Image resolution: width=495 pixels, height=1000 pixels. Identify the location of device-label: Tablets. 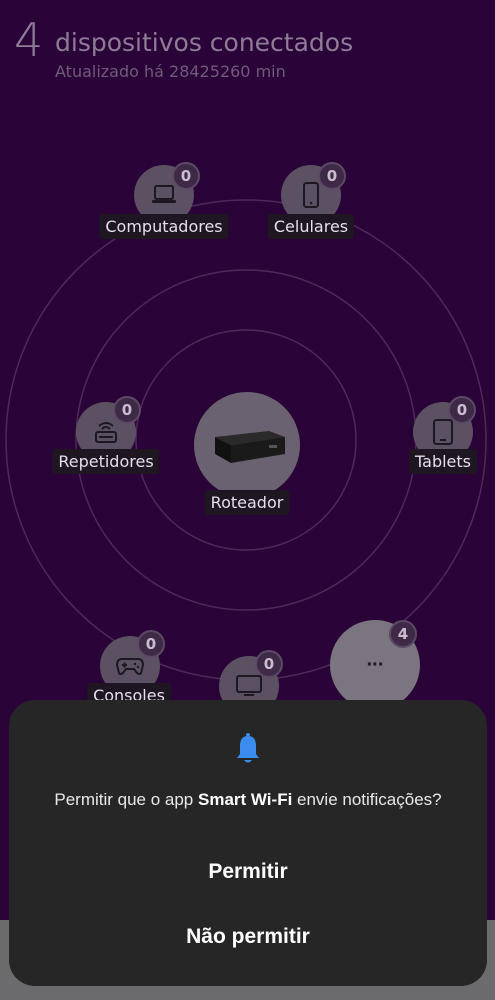
(443, 461).